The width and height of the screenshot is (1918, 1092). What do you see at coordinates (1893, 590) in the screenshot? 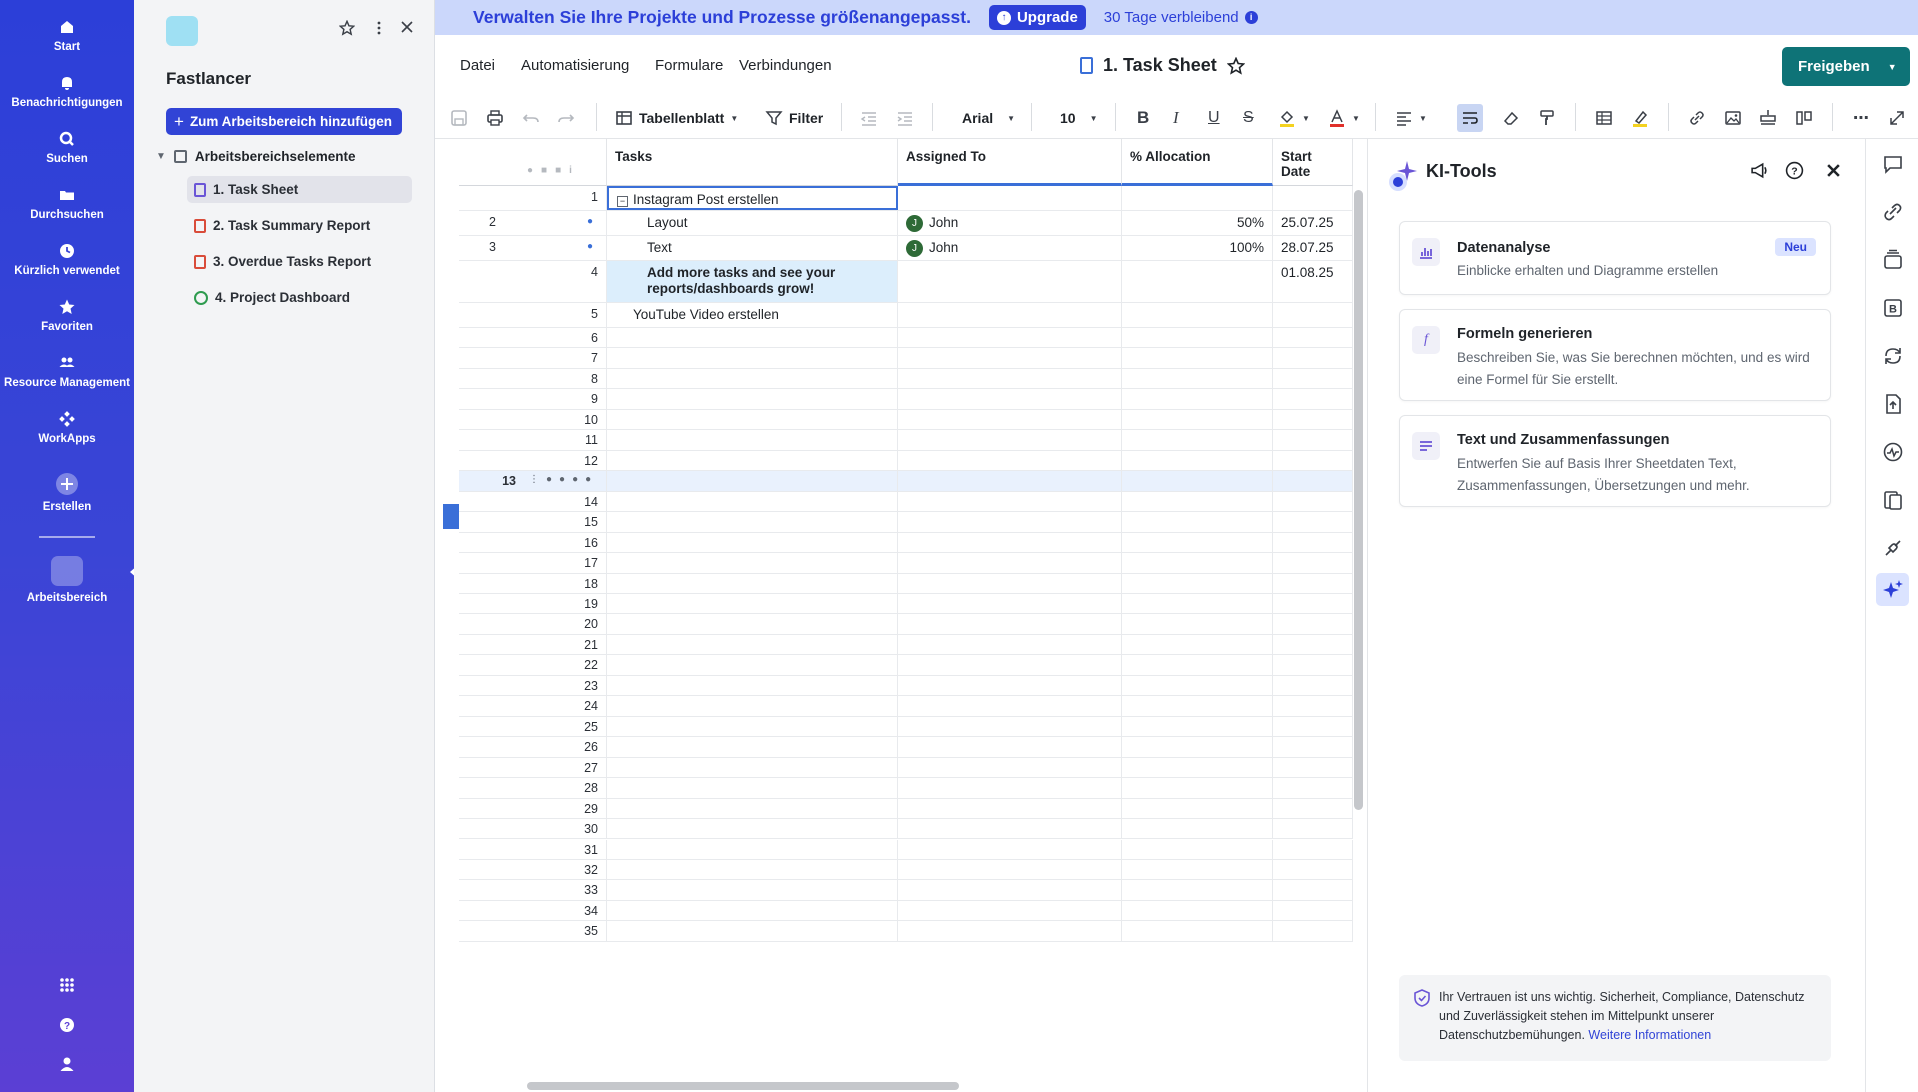
I see `ai-sparkle-icon` at bounding box center [1893, 590].